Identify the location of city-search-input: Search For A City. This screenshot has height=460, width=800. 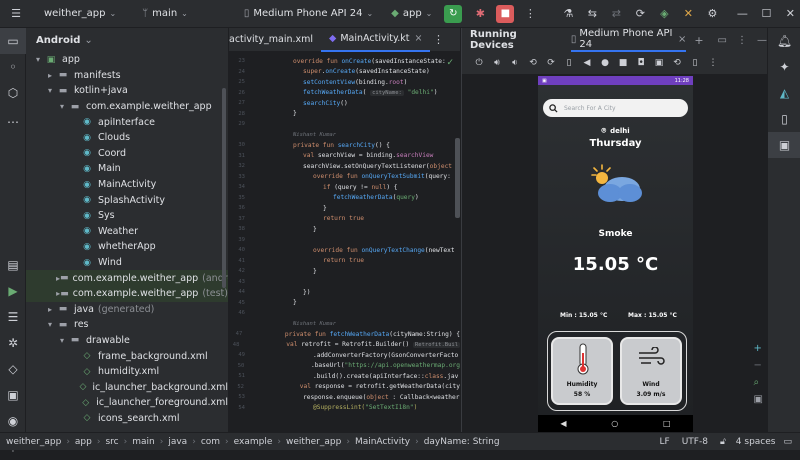
(615, 108).